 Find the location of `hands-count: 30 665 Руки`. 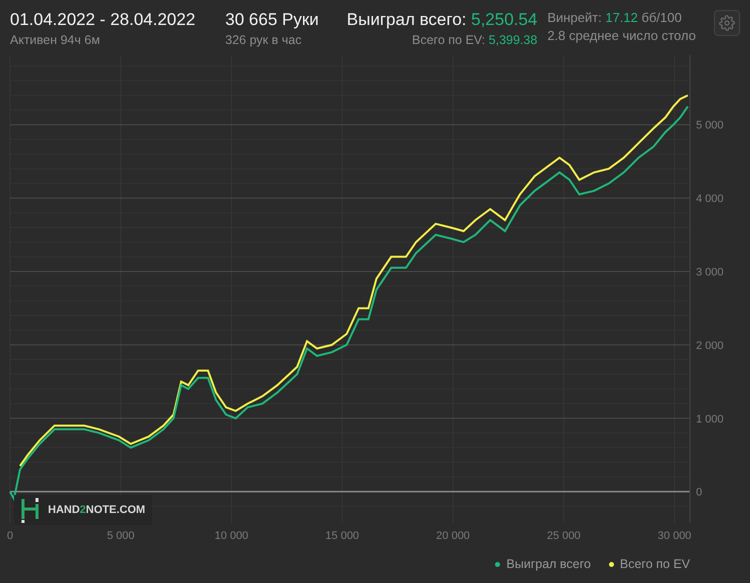

hands-count: 30 665 Руки is located at coordinates (272, 20).